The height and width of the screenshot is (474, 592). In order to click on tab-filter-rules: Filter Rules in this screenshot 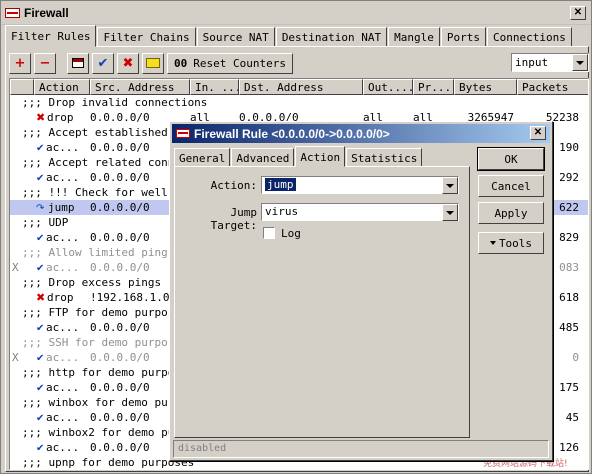, I will do `click(51, 36)`.